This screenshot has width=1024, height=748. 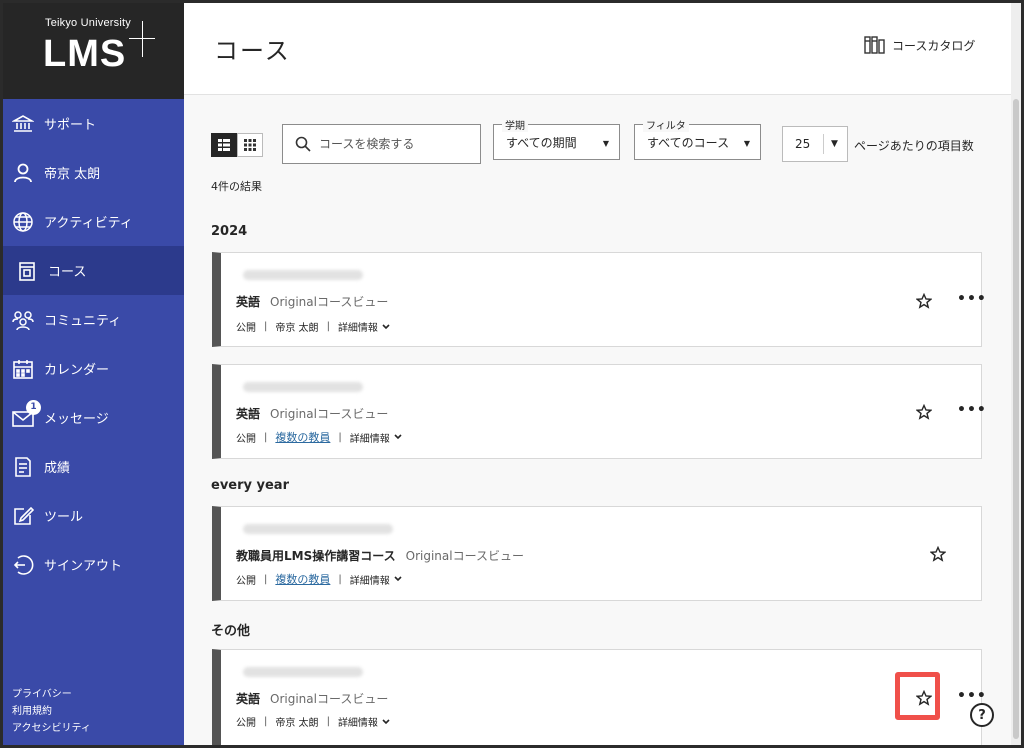 I want to click on section-heading: 2024, so click(x=229, y=231).